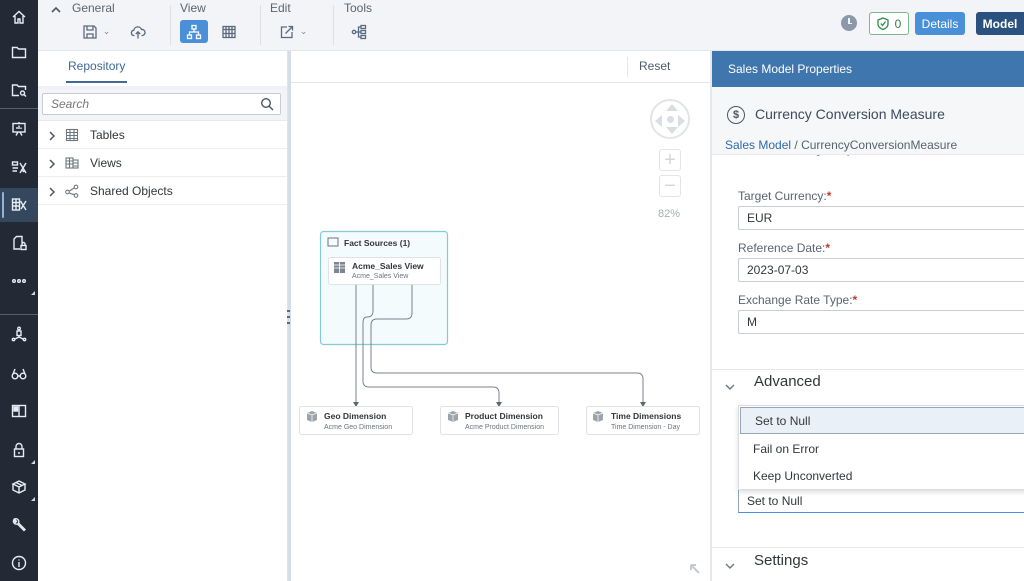 Image resolution: width=1024 pixels, height=581 pixels. What do you see at coordinates (194, 31) in the screenshot?
I see `diagram-view-button` at bounding box center [194, 31].